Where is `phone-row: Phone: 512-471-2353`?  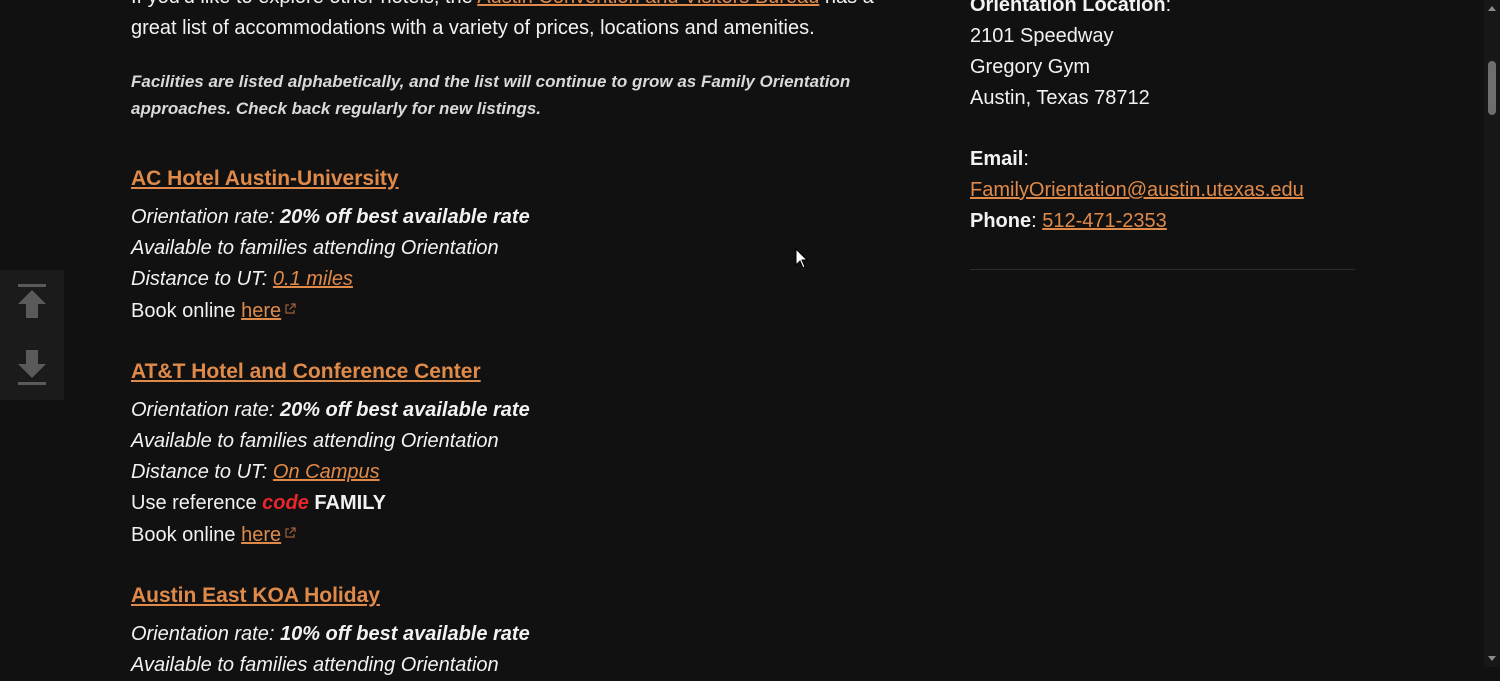 phone-row: Phone: 512-471-2353 is located at coordinates (1162, 221).